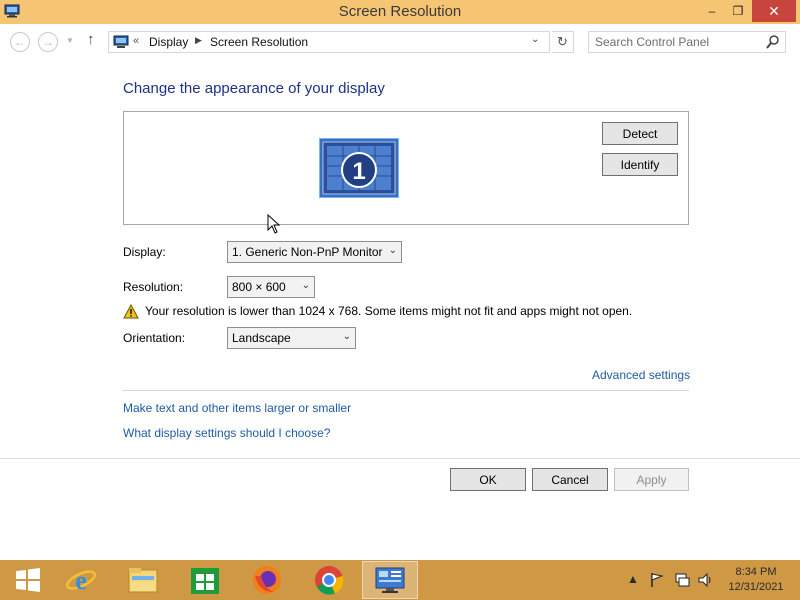 The height and width of the screenshot is (600, 800). I want to click on volume-icon, so click(706, 580).